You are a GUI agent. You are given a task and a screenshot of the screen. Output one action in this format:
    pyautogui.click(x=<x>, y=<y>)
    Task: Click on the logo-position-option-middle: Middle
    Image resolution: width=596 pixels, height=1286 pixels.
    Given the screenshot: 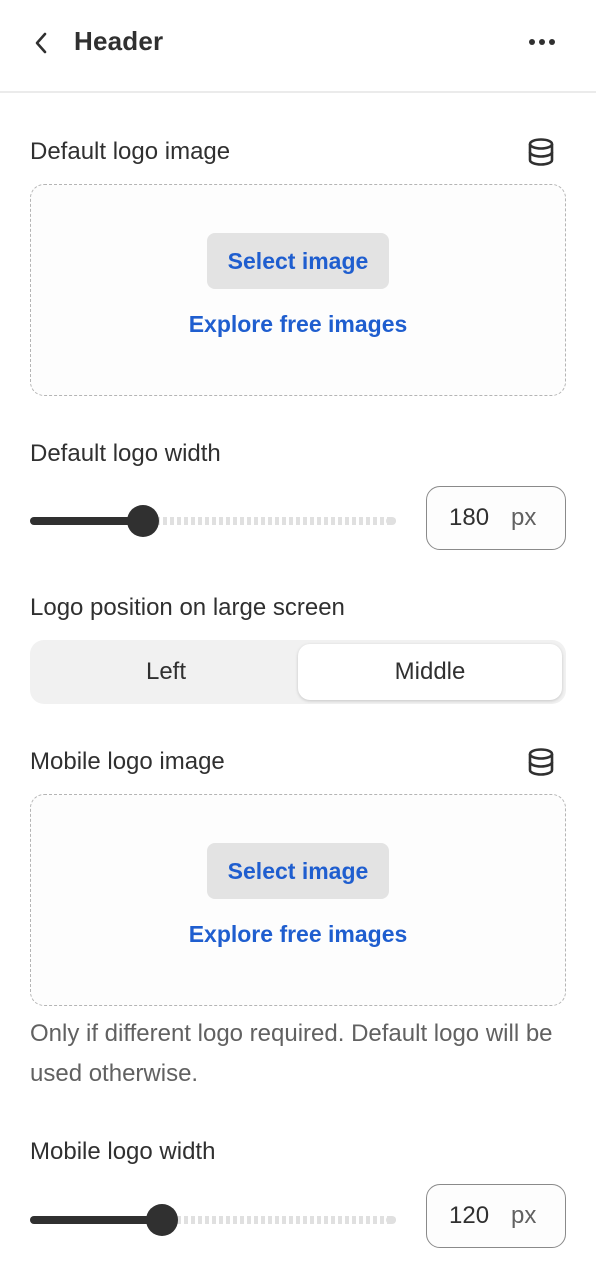 What is the action you would take?
    pyautogui.click(x=430, y=672)
    